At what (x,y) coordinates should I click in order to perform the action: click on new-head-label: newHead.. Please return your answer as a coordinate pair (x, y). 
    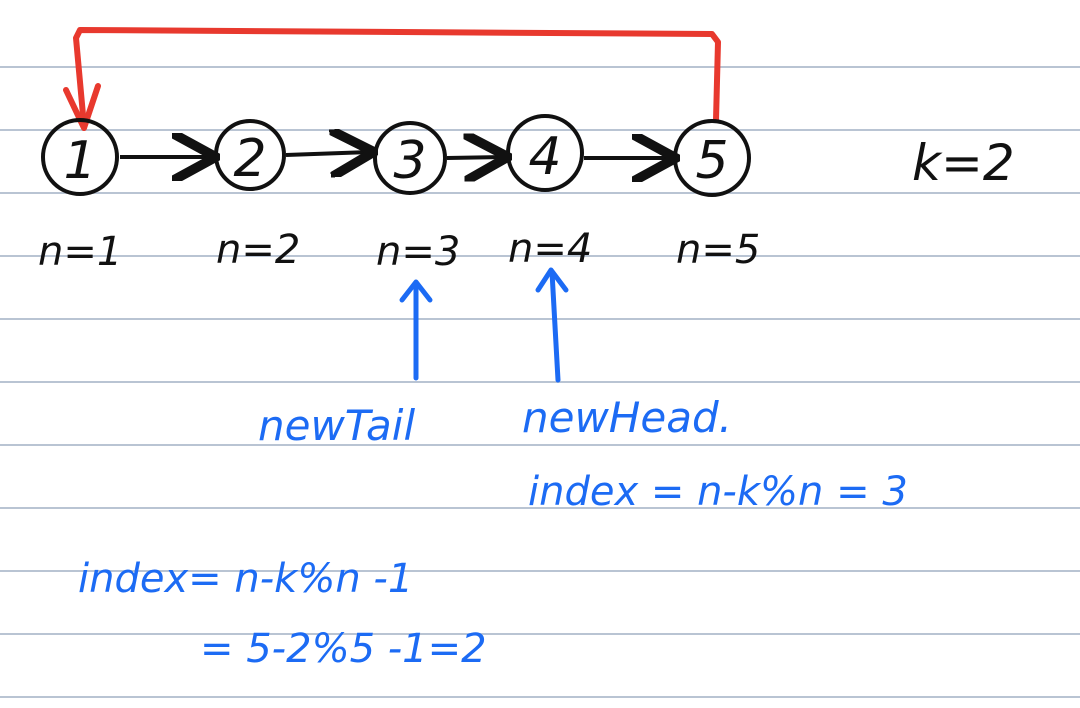
    Looking at the image, I should click on (627, 417).